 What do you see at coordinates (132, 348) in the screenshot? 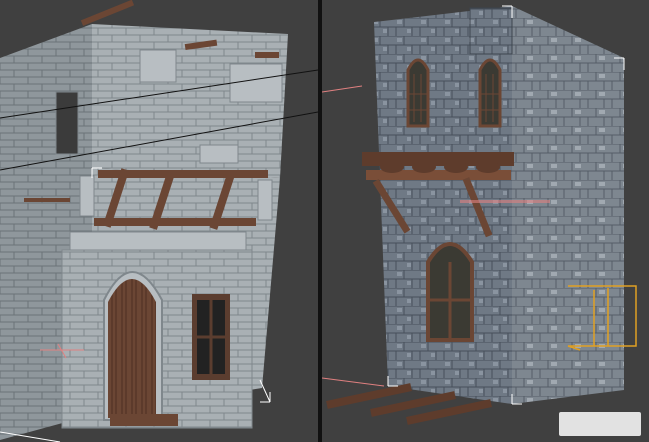
I see `door` at bounding box center [132, 348].